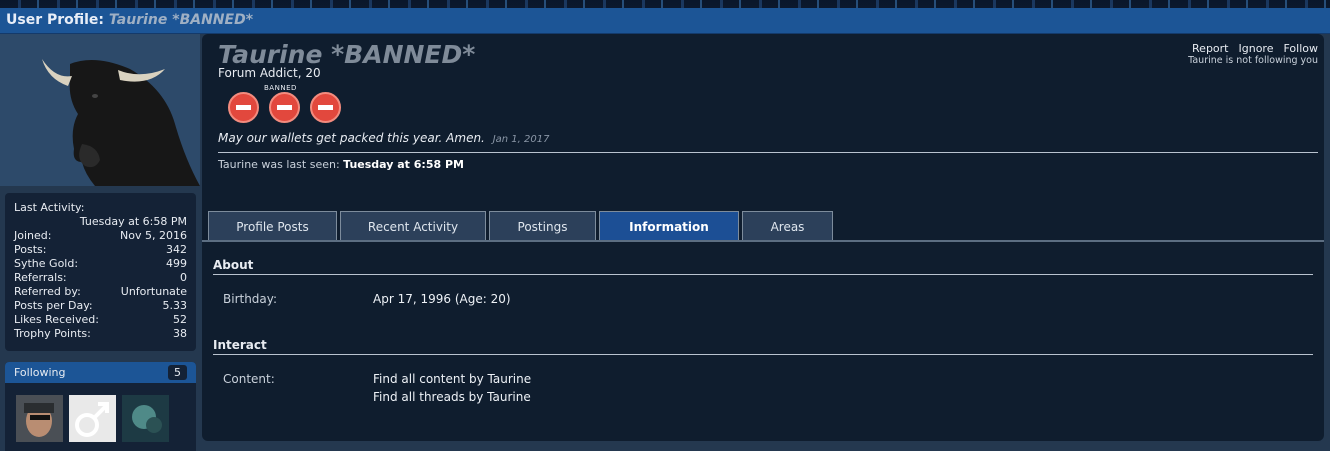 The width and height of the screenshot is (1330, 451). Describe the element at coordinates (452, 379) in the screenshot. I see `find-content-link: Find all content by Taurine` at that location.